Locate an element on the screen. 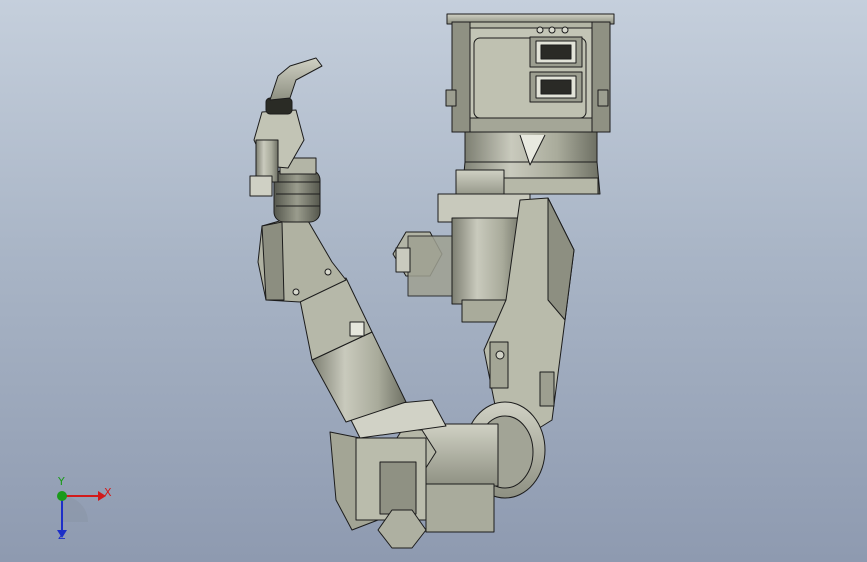 This screenshot has height=562, width=867. coordinate-triad: X Y Z is located at coordinates (80, 511).